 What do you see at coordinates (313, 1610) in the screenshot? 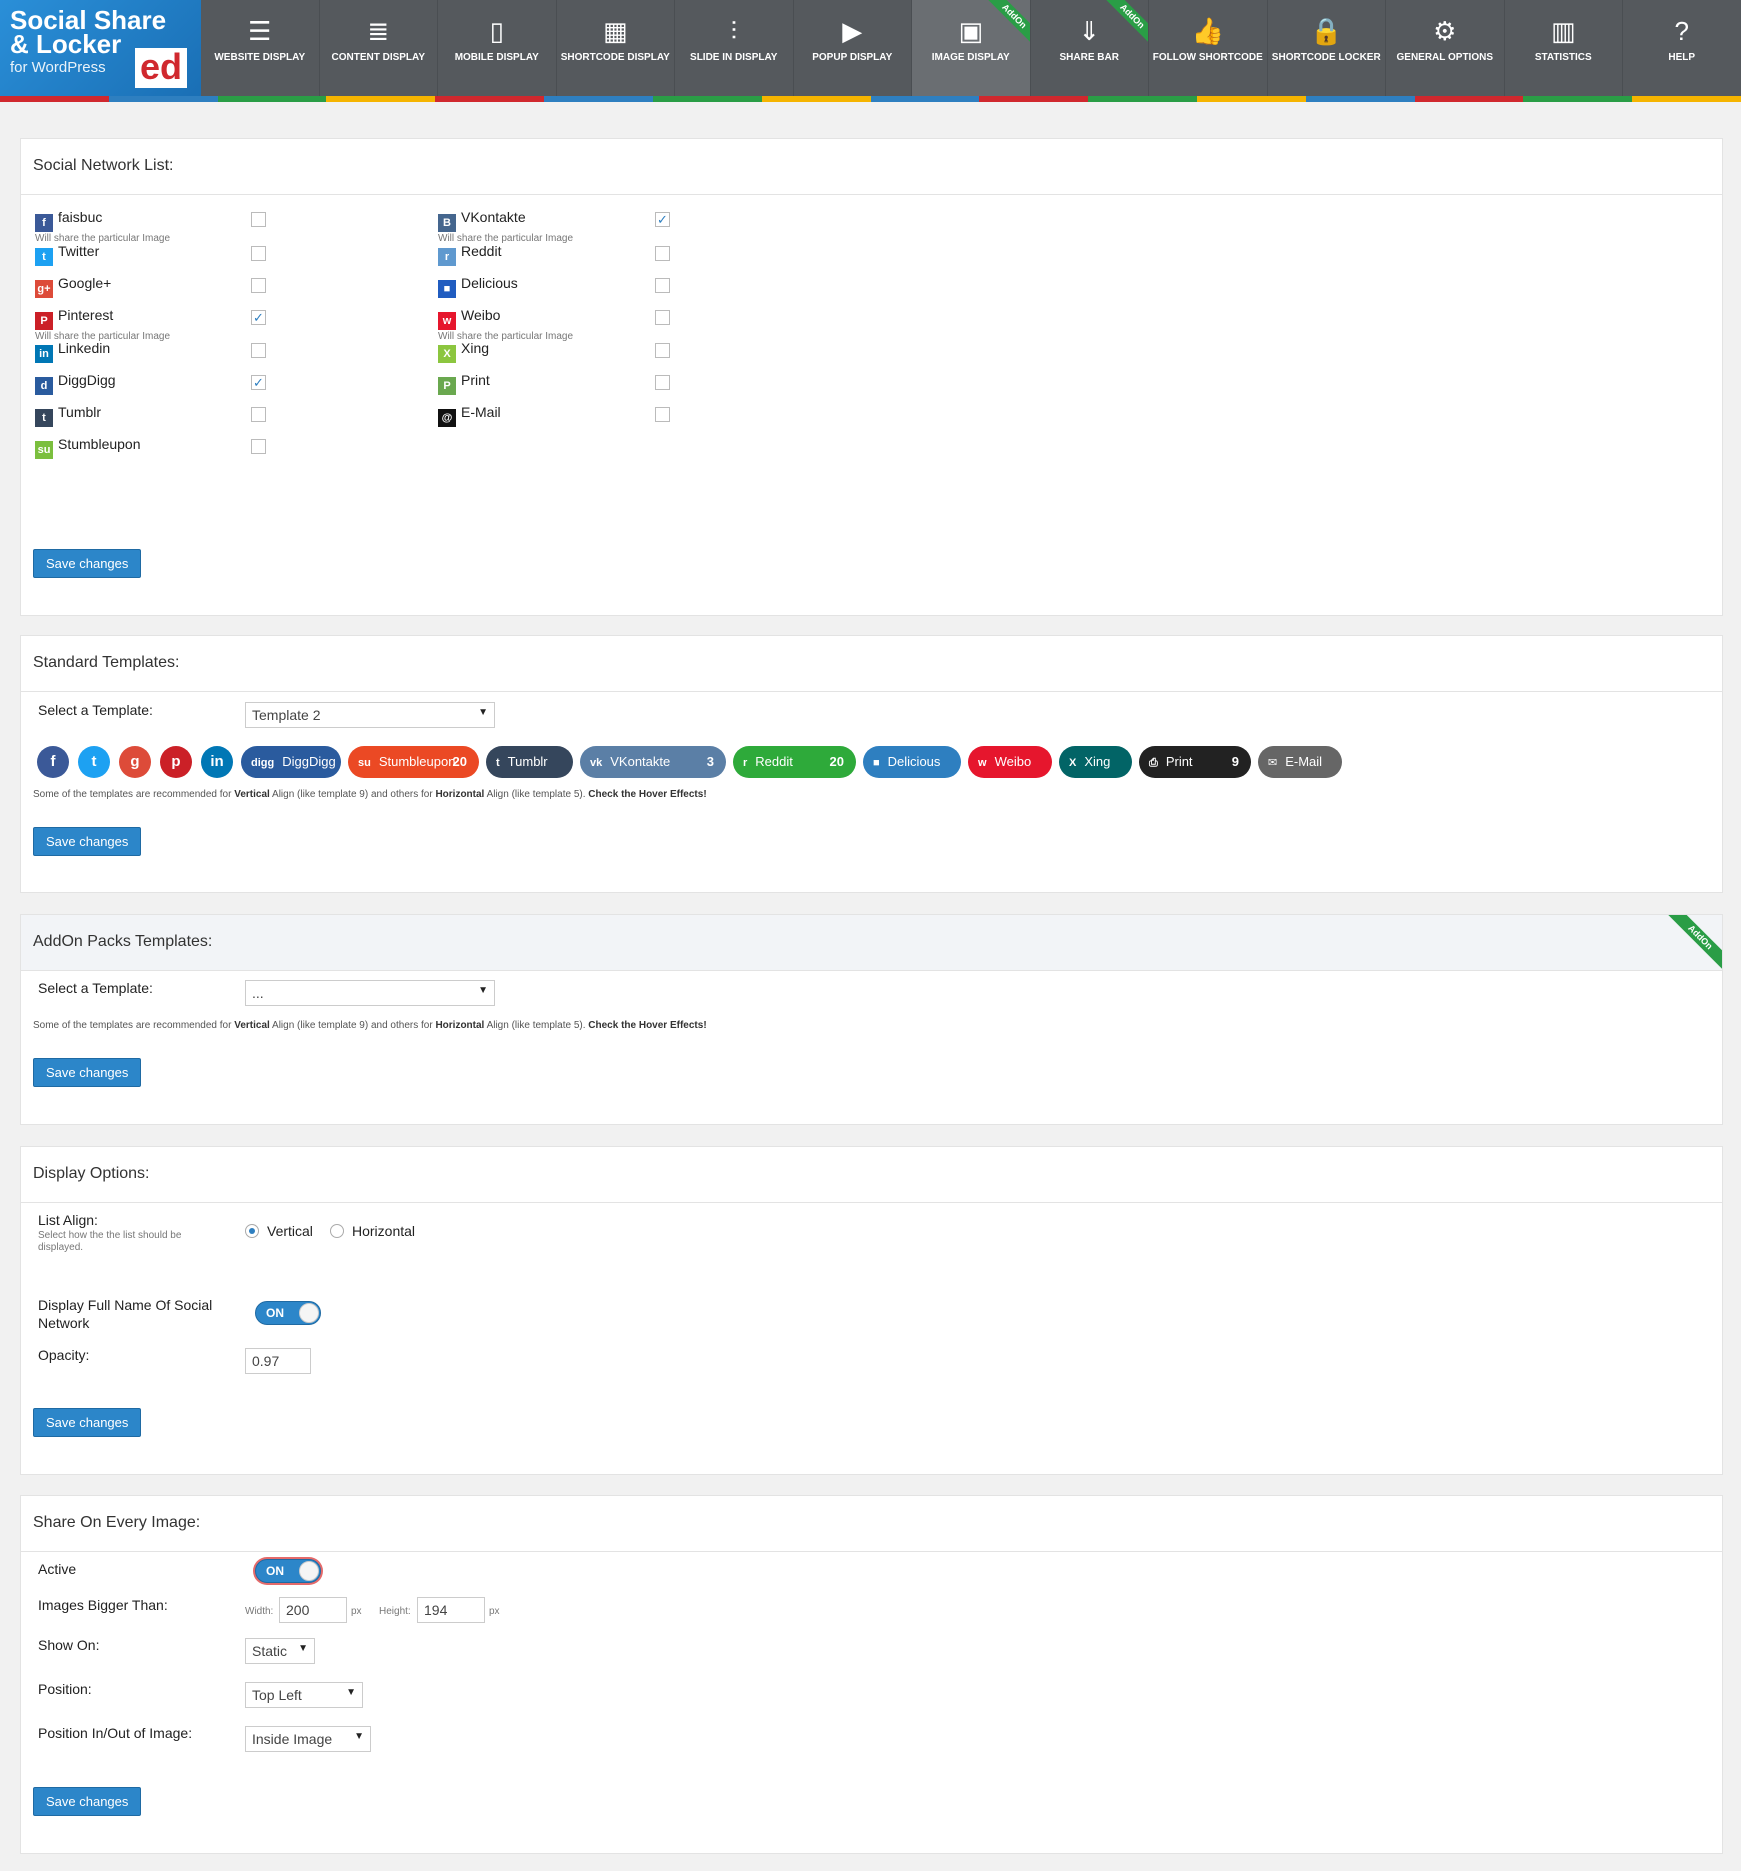
I see `width-input: 200` at bounding box center [313, 1610].